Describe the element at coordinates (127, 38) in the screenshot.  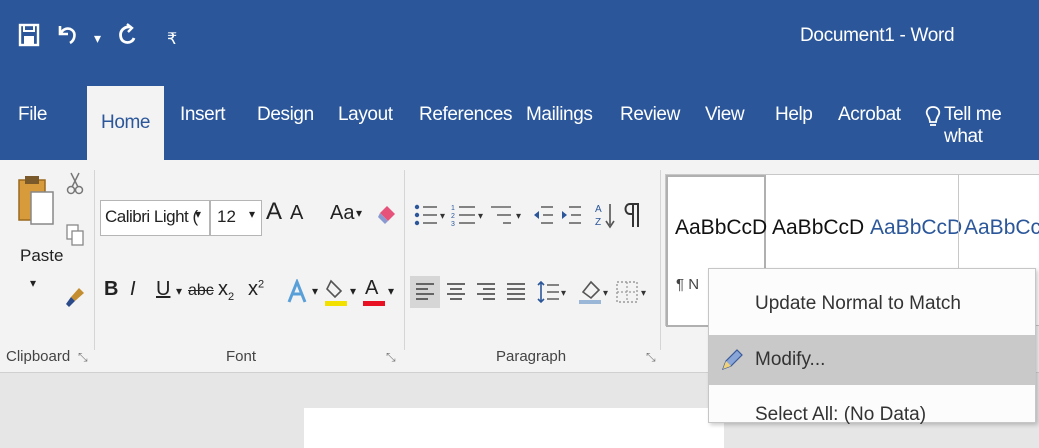
I see `redo-icon` at that location.